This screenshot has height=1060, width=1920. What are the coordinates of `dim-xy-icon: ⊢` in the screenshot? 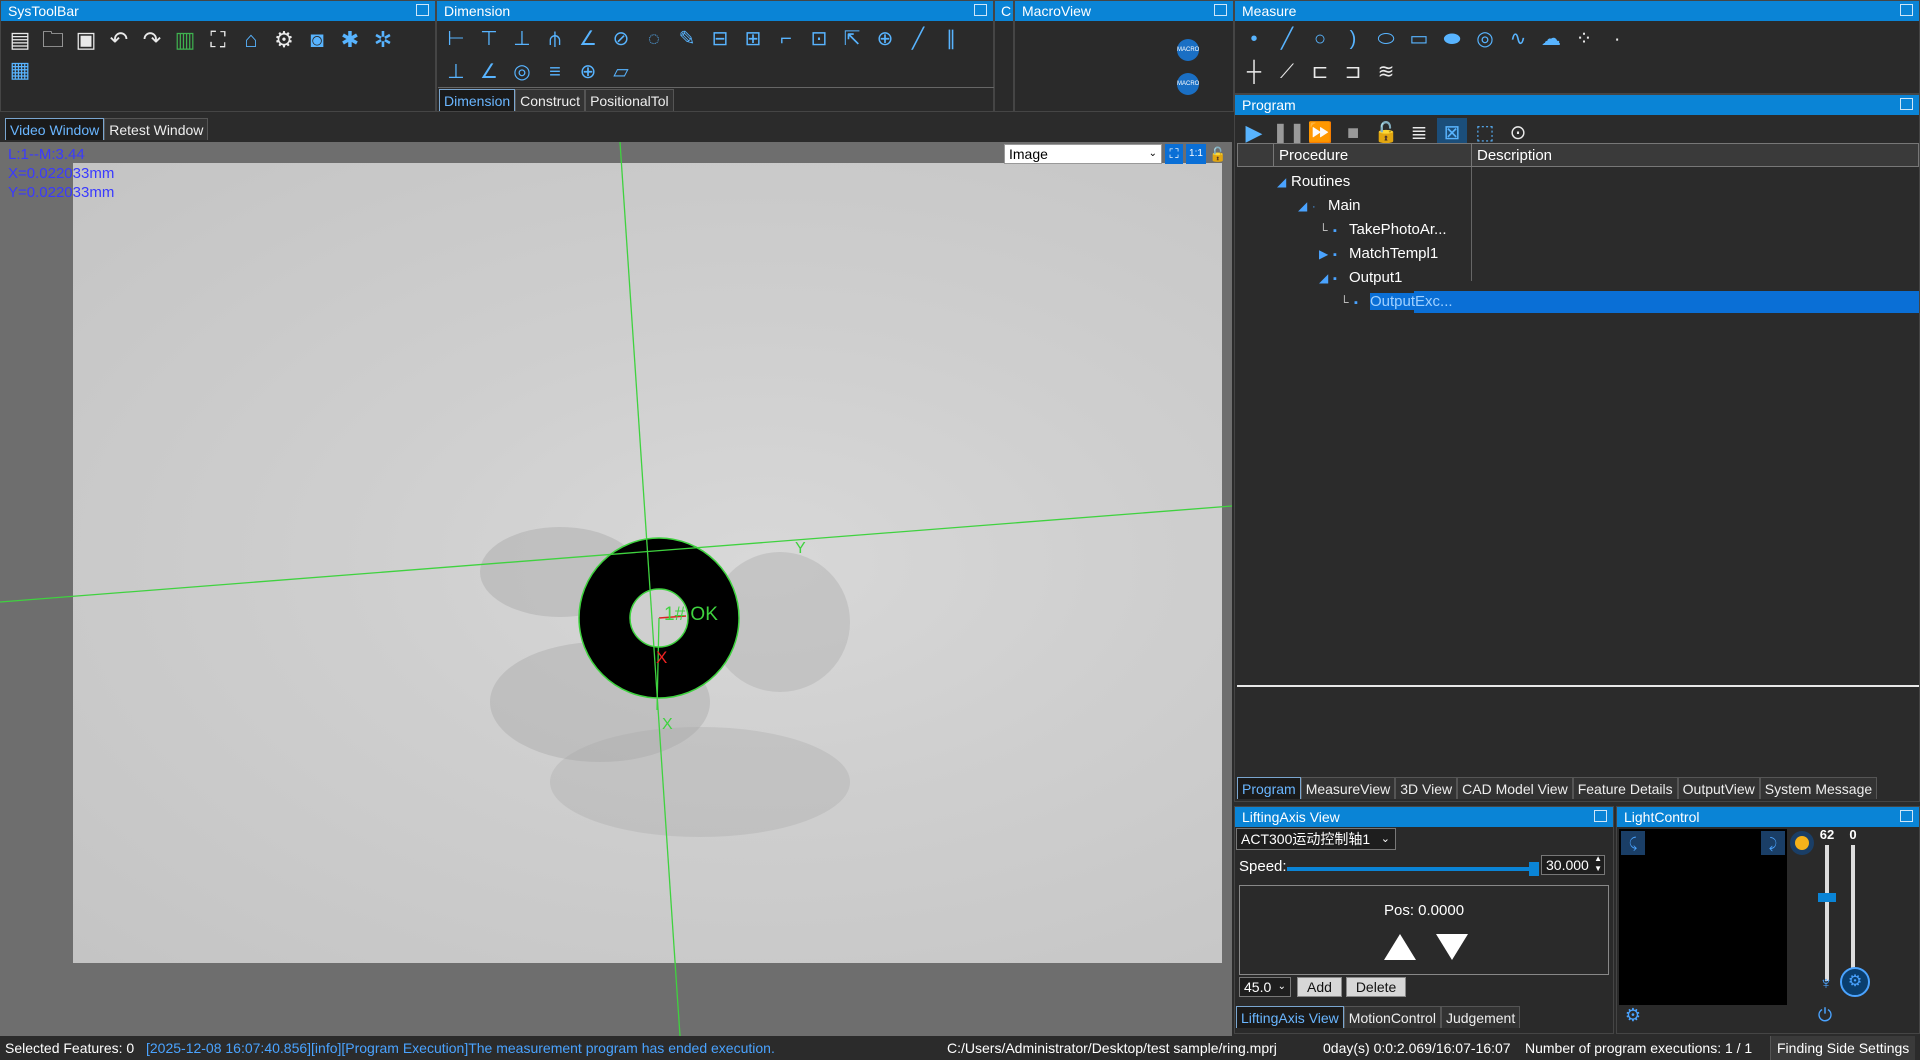 It's located at (456, 39).